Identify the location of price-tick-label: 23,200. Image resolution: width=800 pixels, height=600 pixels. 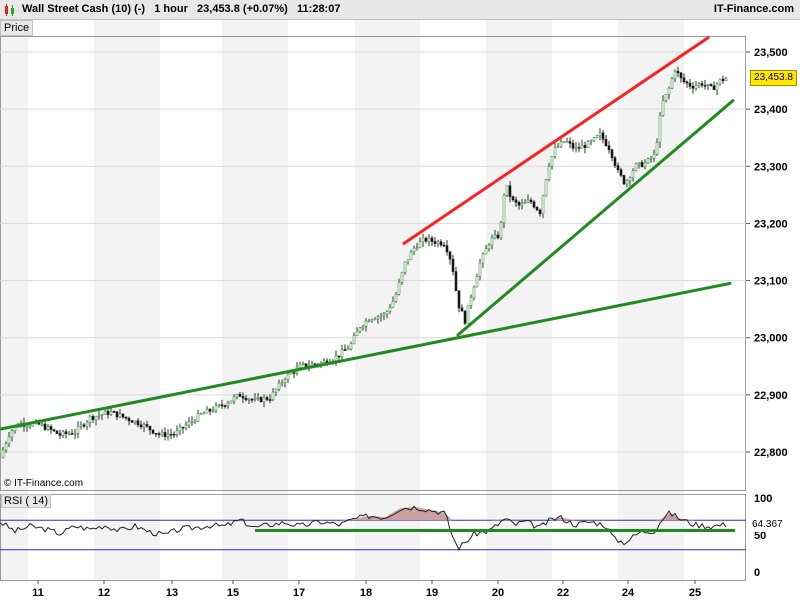
(771, 224).